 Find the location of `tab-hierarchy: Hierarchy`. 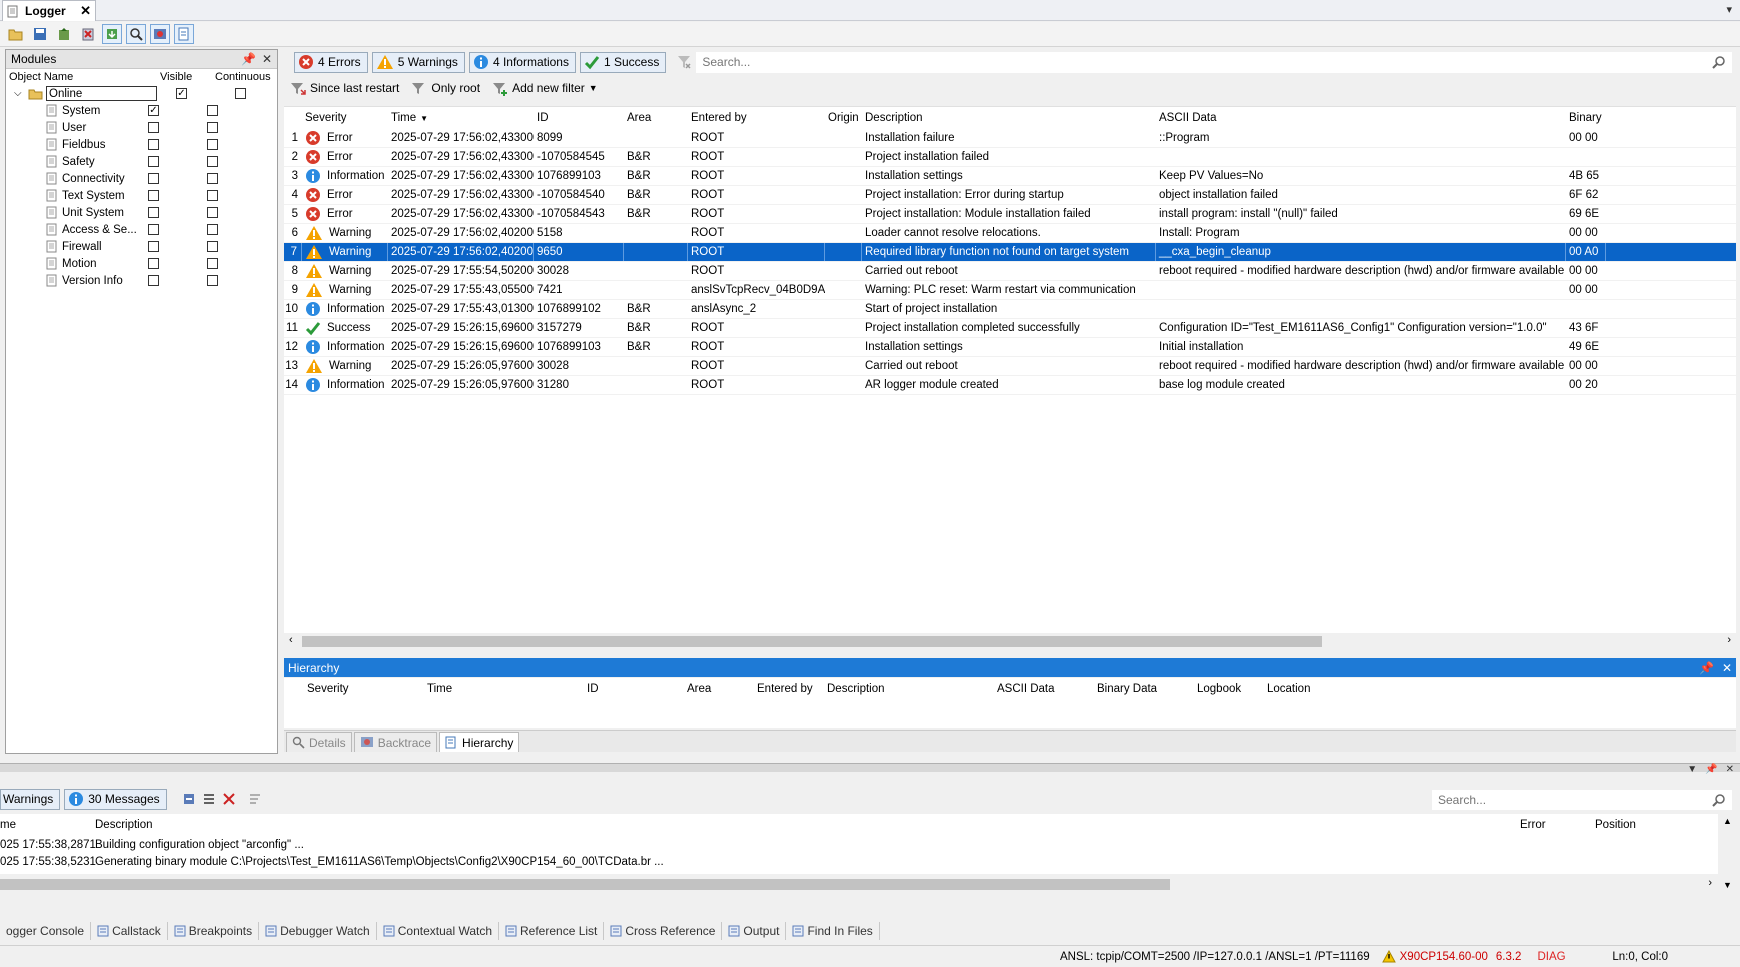

tab-hierarchy: Hierarchy is located at coordinates (479, 742).